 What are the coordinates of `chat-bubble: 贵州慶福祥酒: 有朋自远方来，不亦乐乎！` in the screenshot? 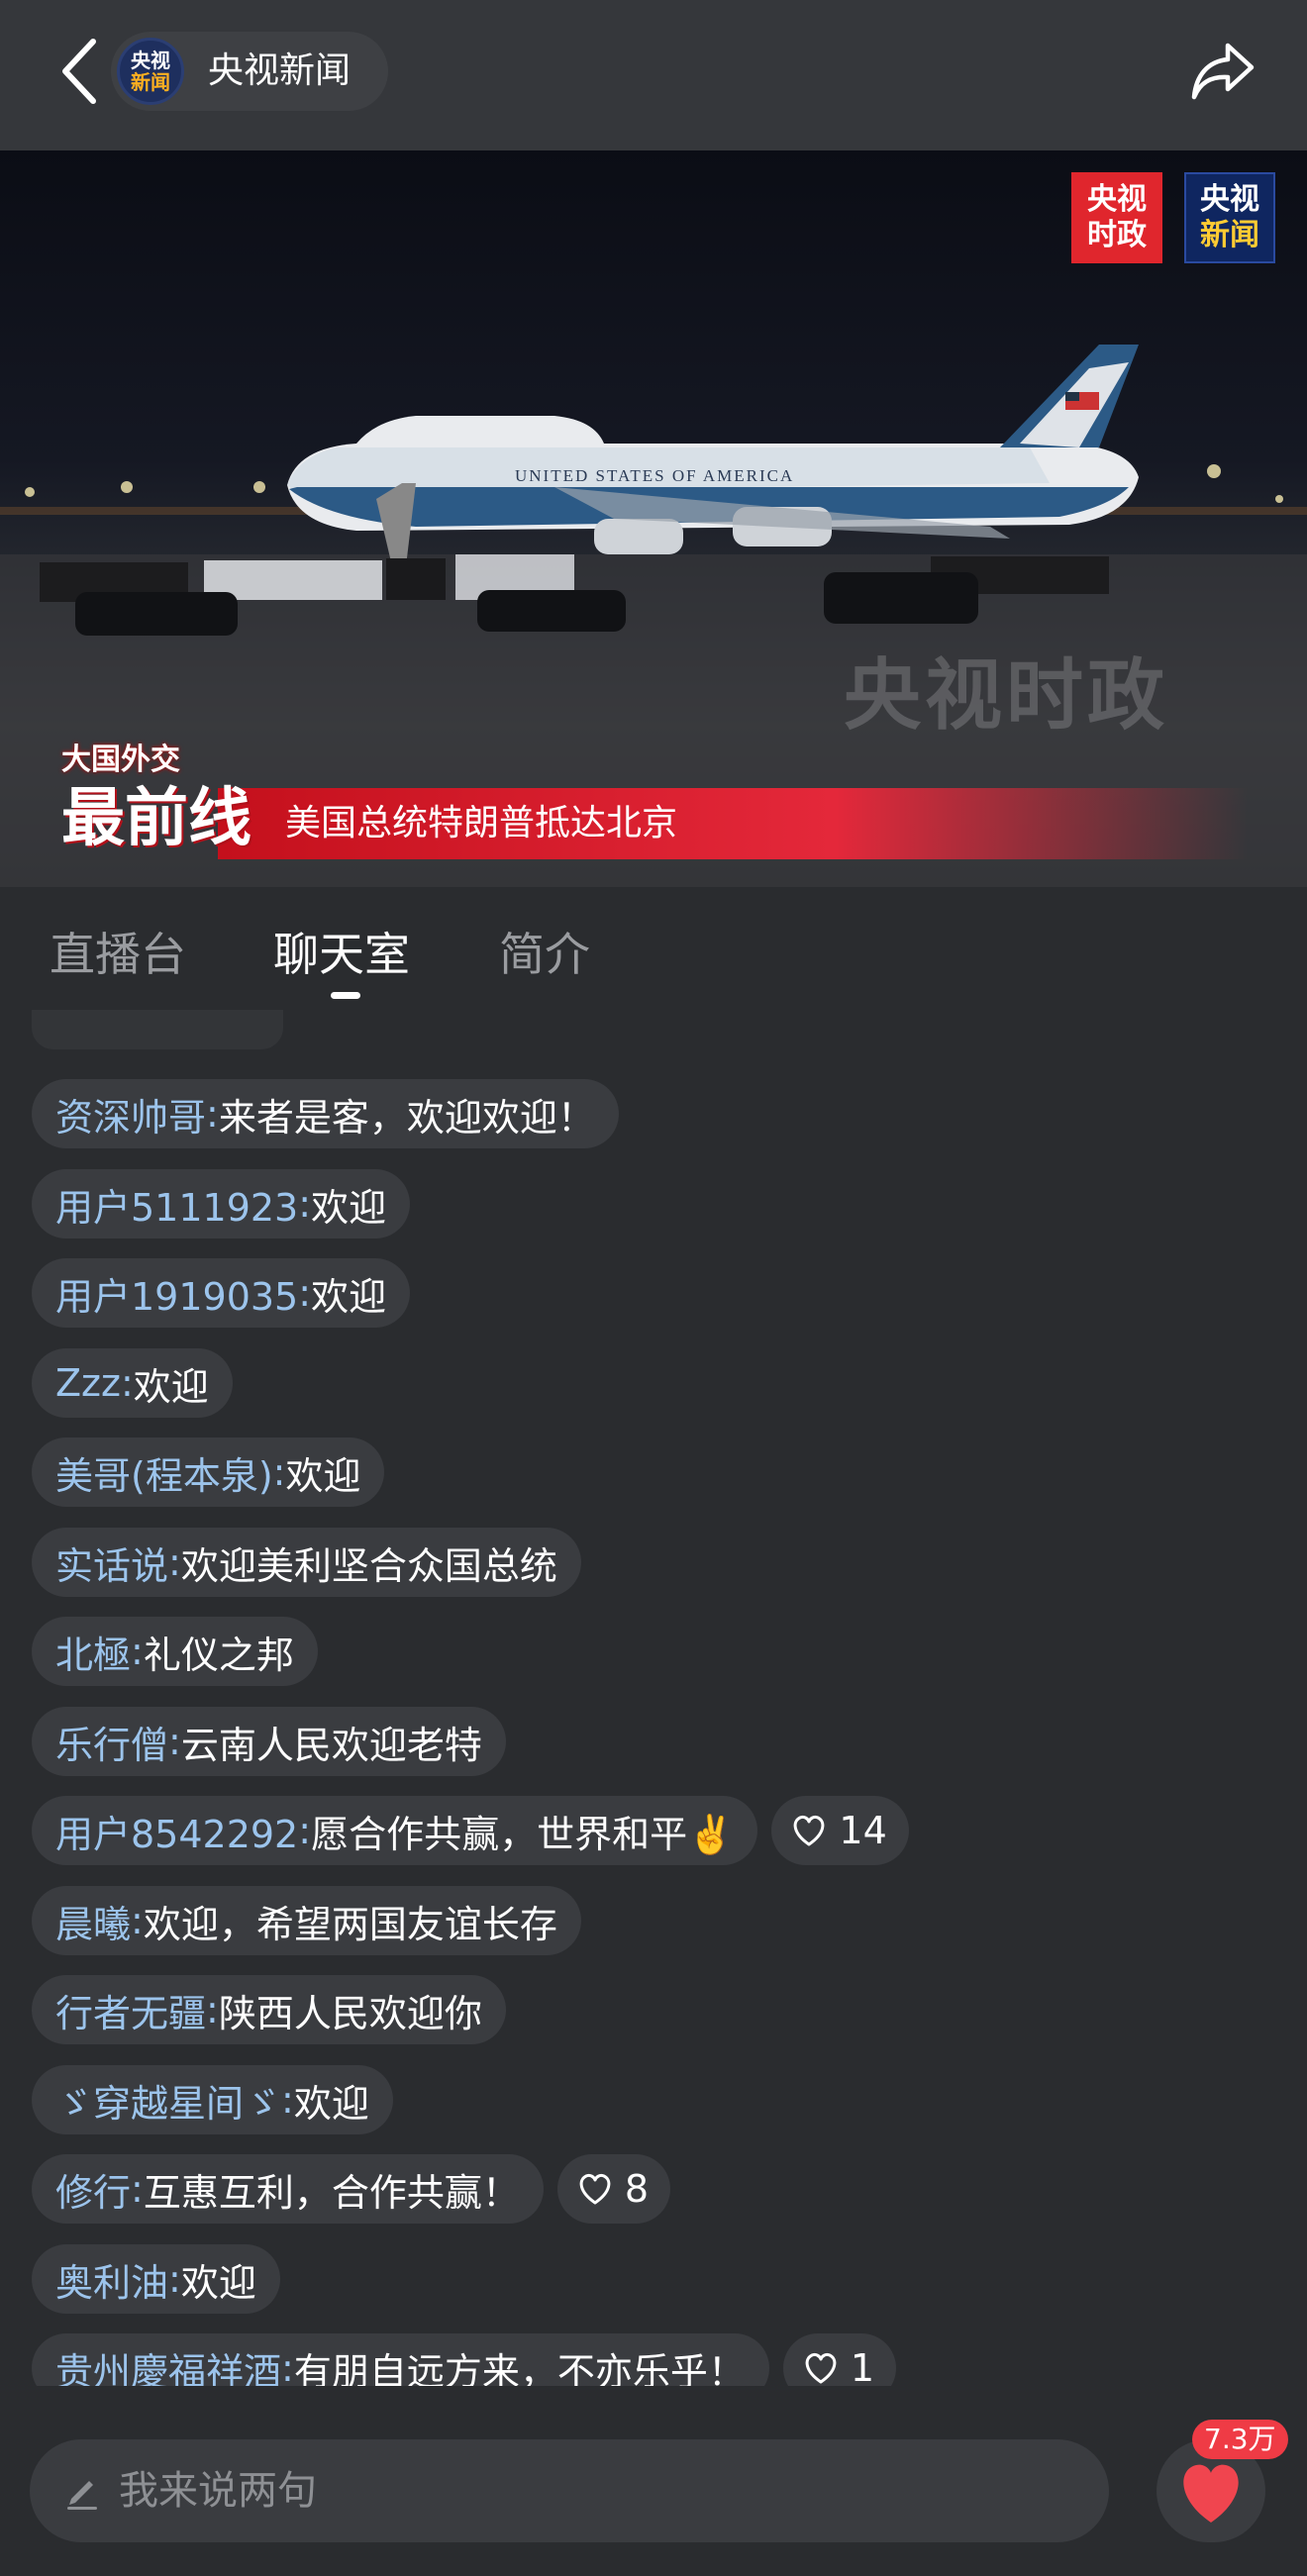 It's located at (400, 2360).